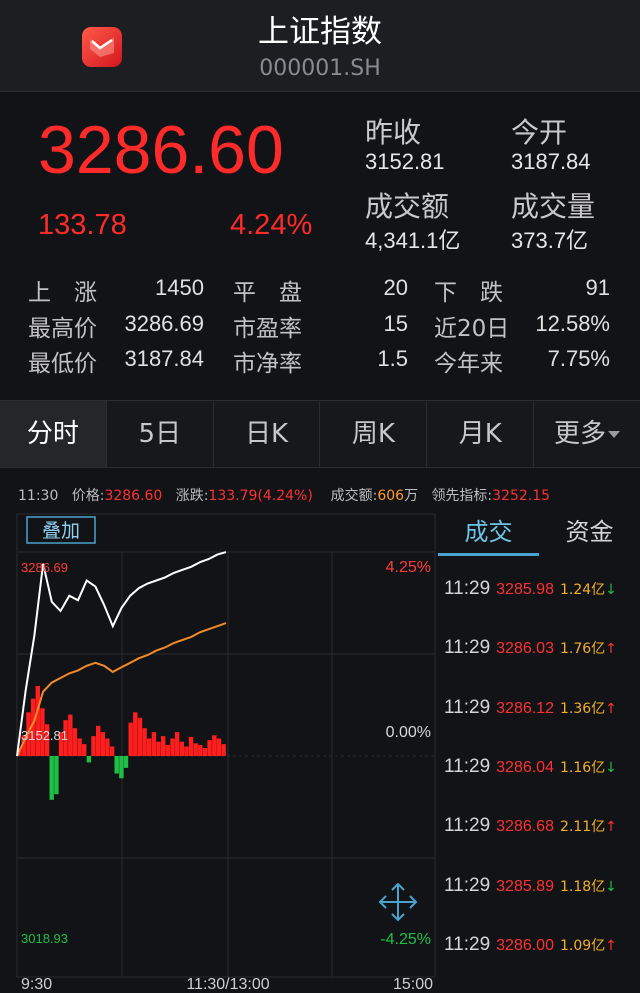  I want to click on trade-row: 11:29 3286.04 1.16亿↓, so click(530, 771).